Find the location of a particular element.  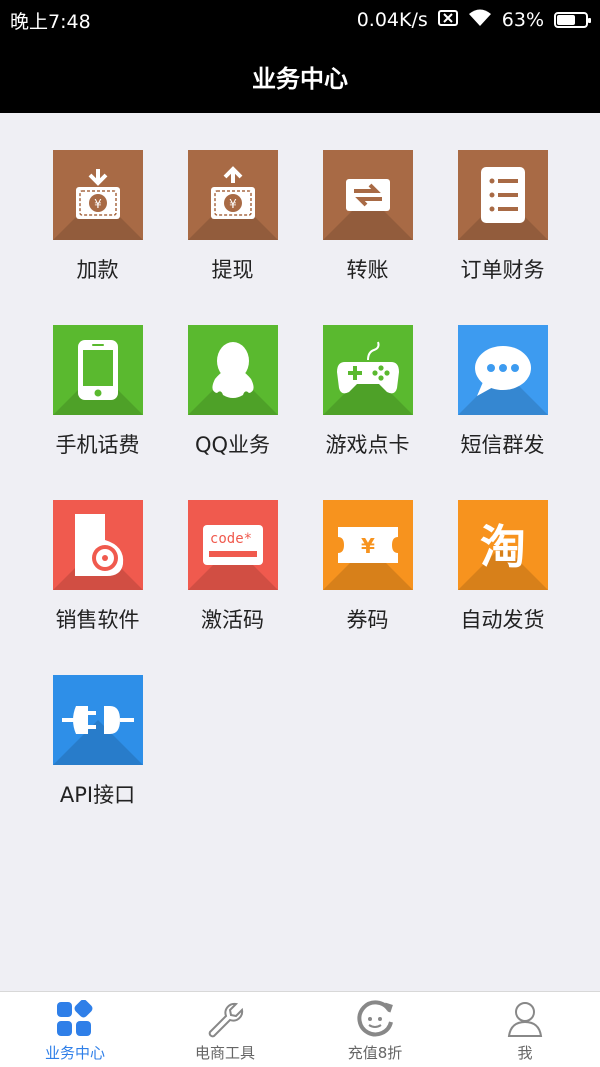

smiley-face-icon is located at coordinates (375, 1018).